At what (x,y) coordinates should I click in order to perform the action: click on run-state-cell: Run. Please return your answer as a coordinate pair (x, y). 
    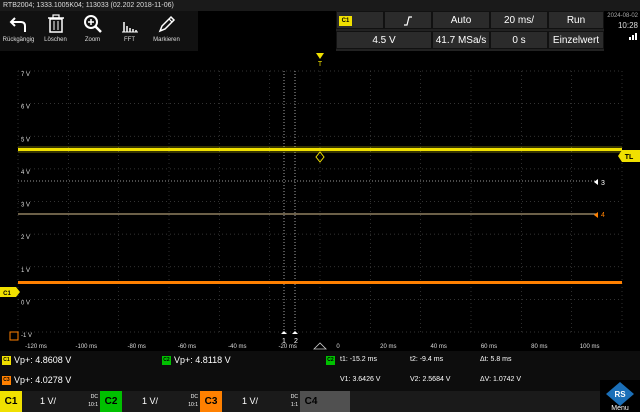
    Looking at the image, I should click on (576, 20).